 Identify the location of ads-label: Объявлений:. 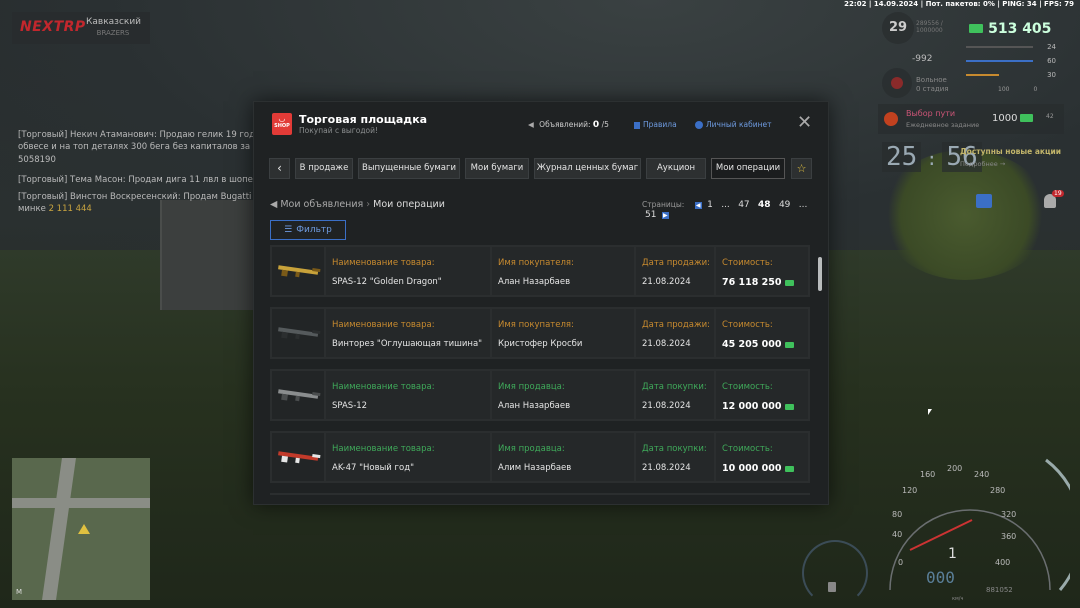
(565, 124).